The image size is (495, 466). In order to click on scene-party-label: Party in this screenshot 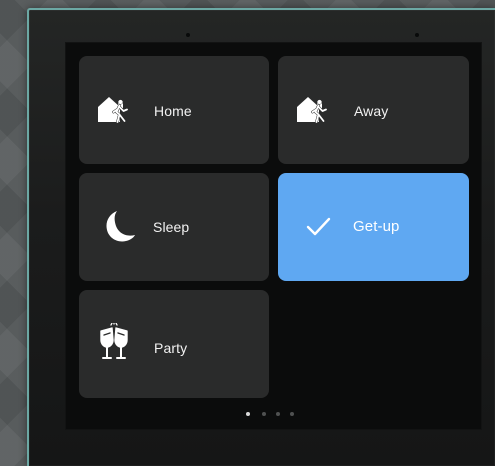, I will do `click(171, 348)`.